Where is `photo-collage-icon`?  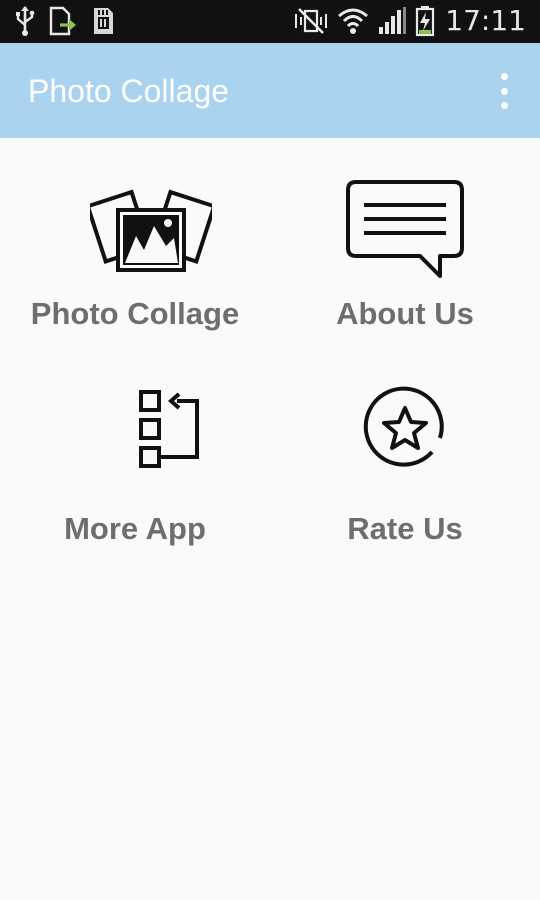 photo-collage-icon is located at coordinates (151, 234).